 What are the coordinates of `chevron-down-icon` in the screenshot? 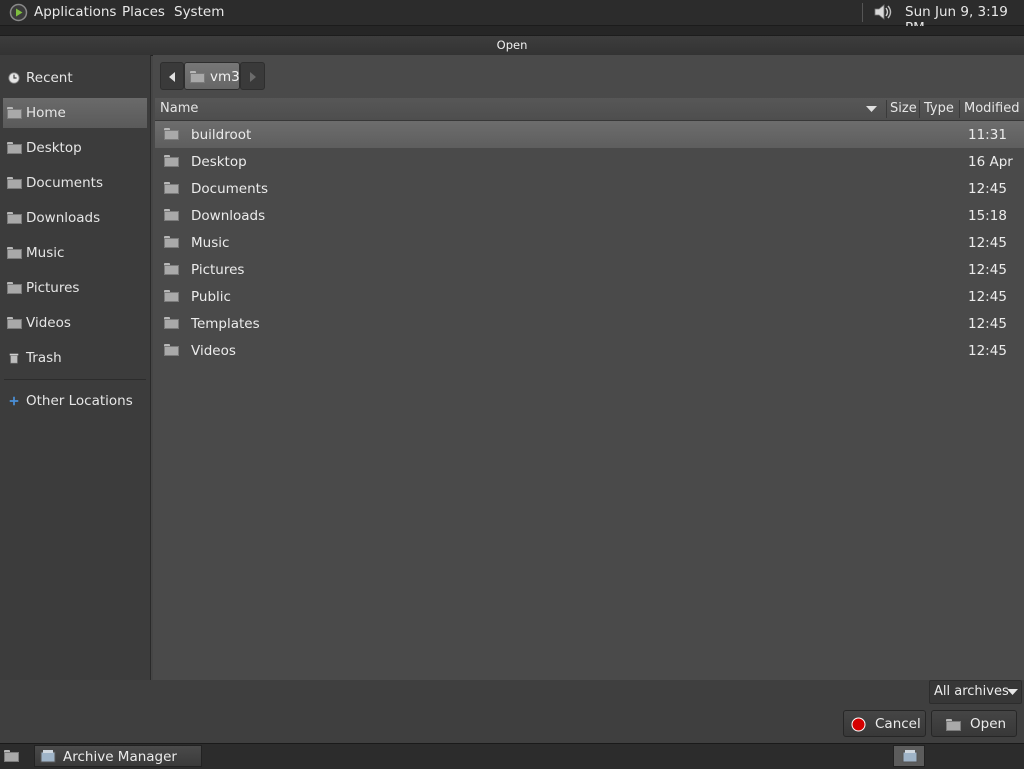 It's located at (1012, 692).